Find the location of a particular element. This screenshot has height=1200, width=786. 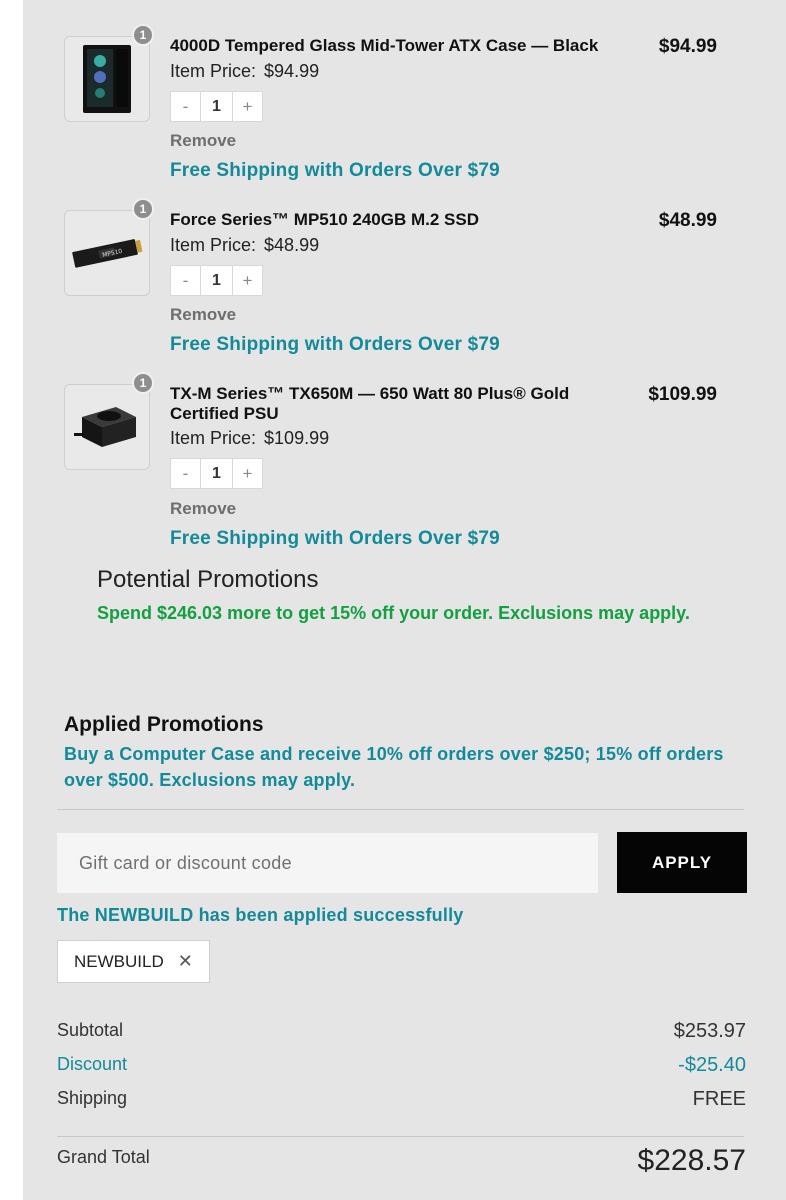

subtotal-value: $253.97 is located at coordinates (709, 1031).